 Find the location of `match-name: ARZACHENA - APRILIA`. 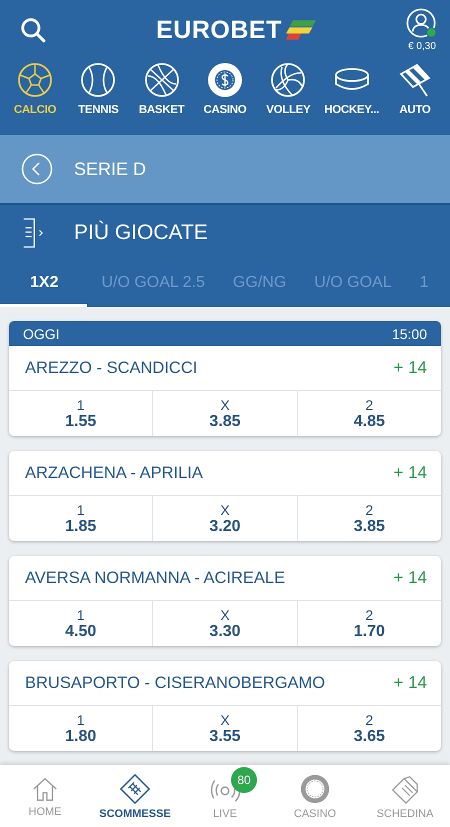

match-name: ARZACHENA - APRILIA is located at coordinates (114, 473).